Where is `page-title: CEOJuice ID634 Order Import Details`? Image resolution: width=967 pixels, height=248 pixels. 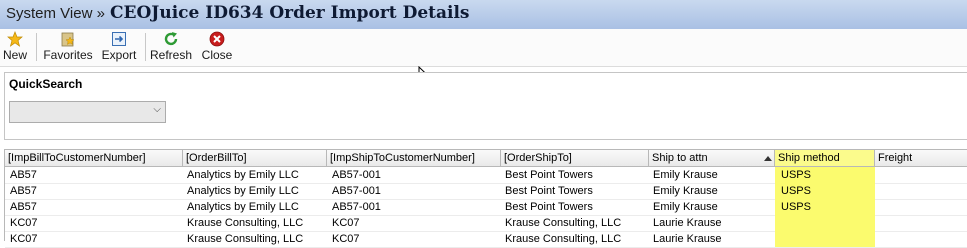
page-title: CEOJuice ID634 Order Import Details is located at coordinates (290, 13).